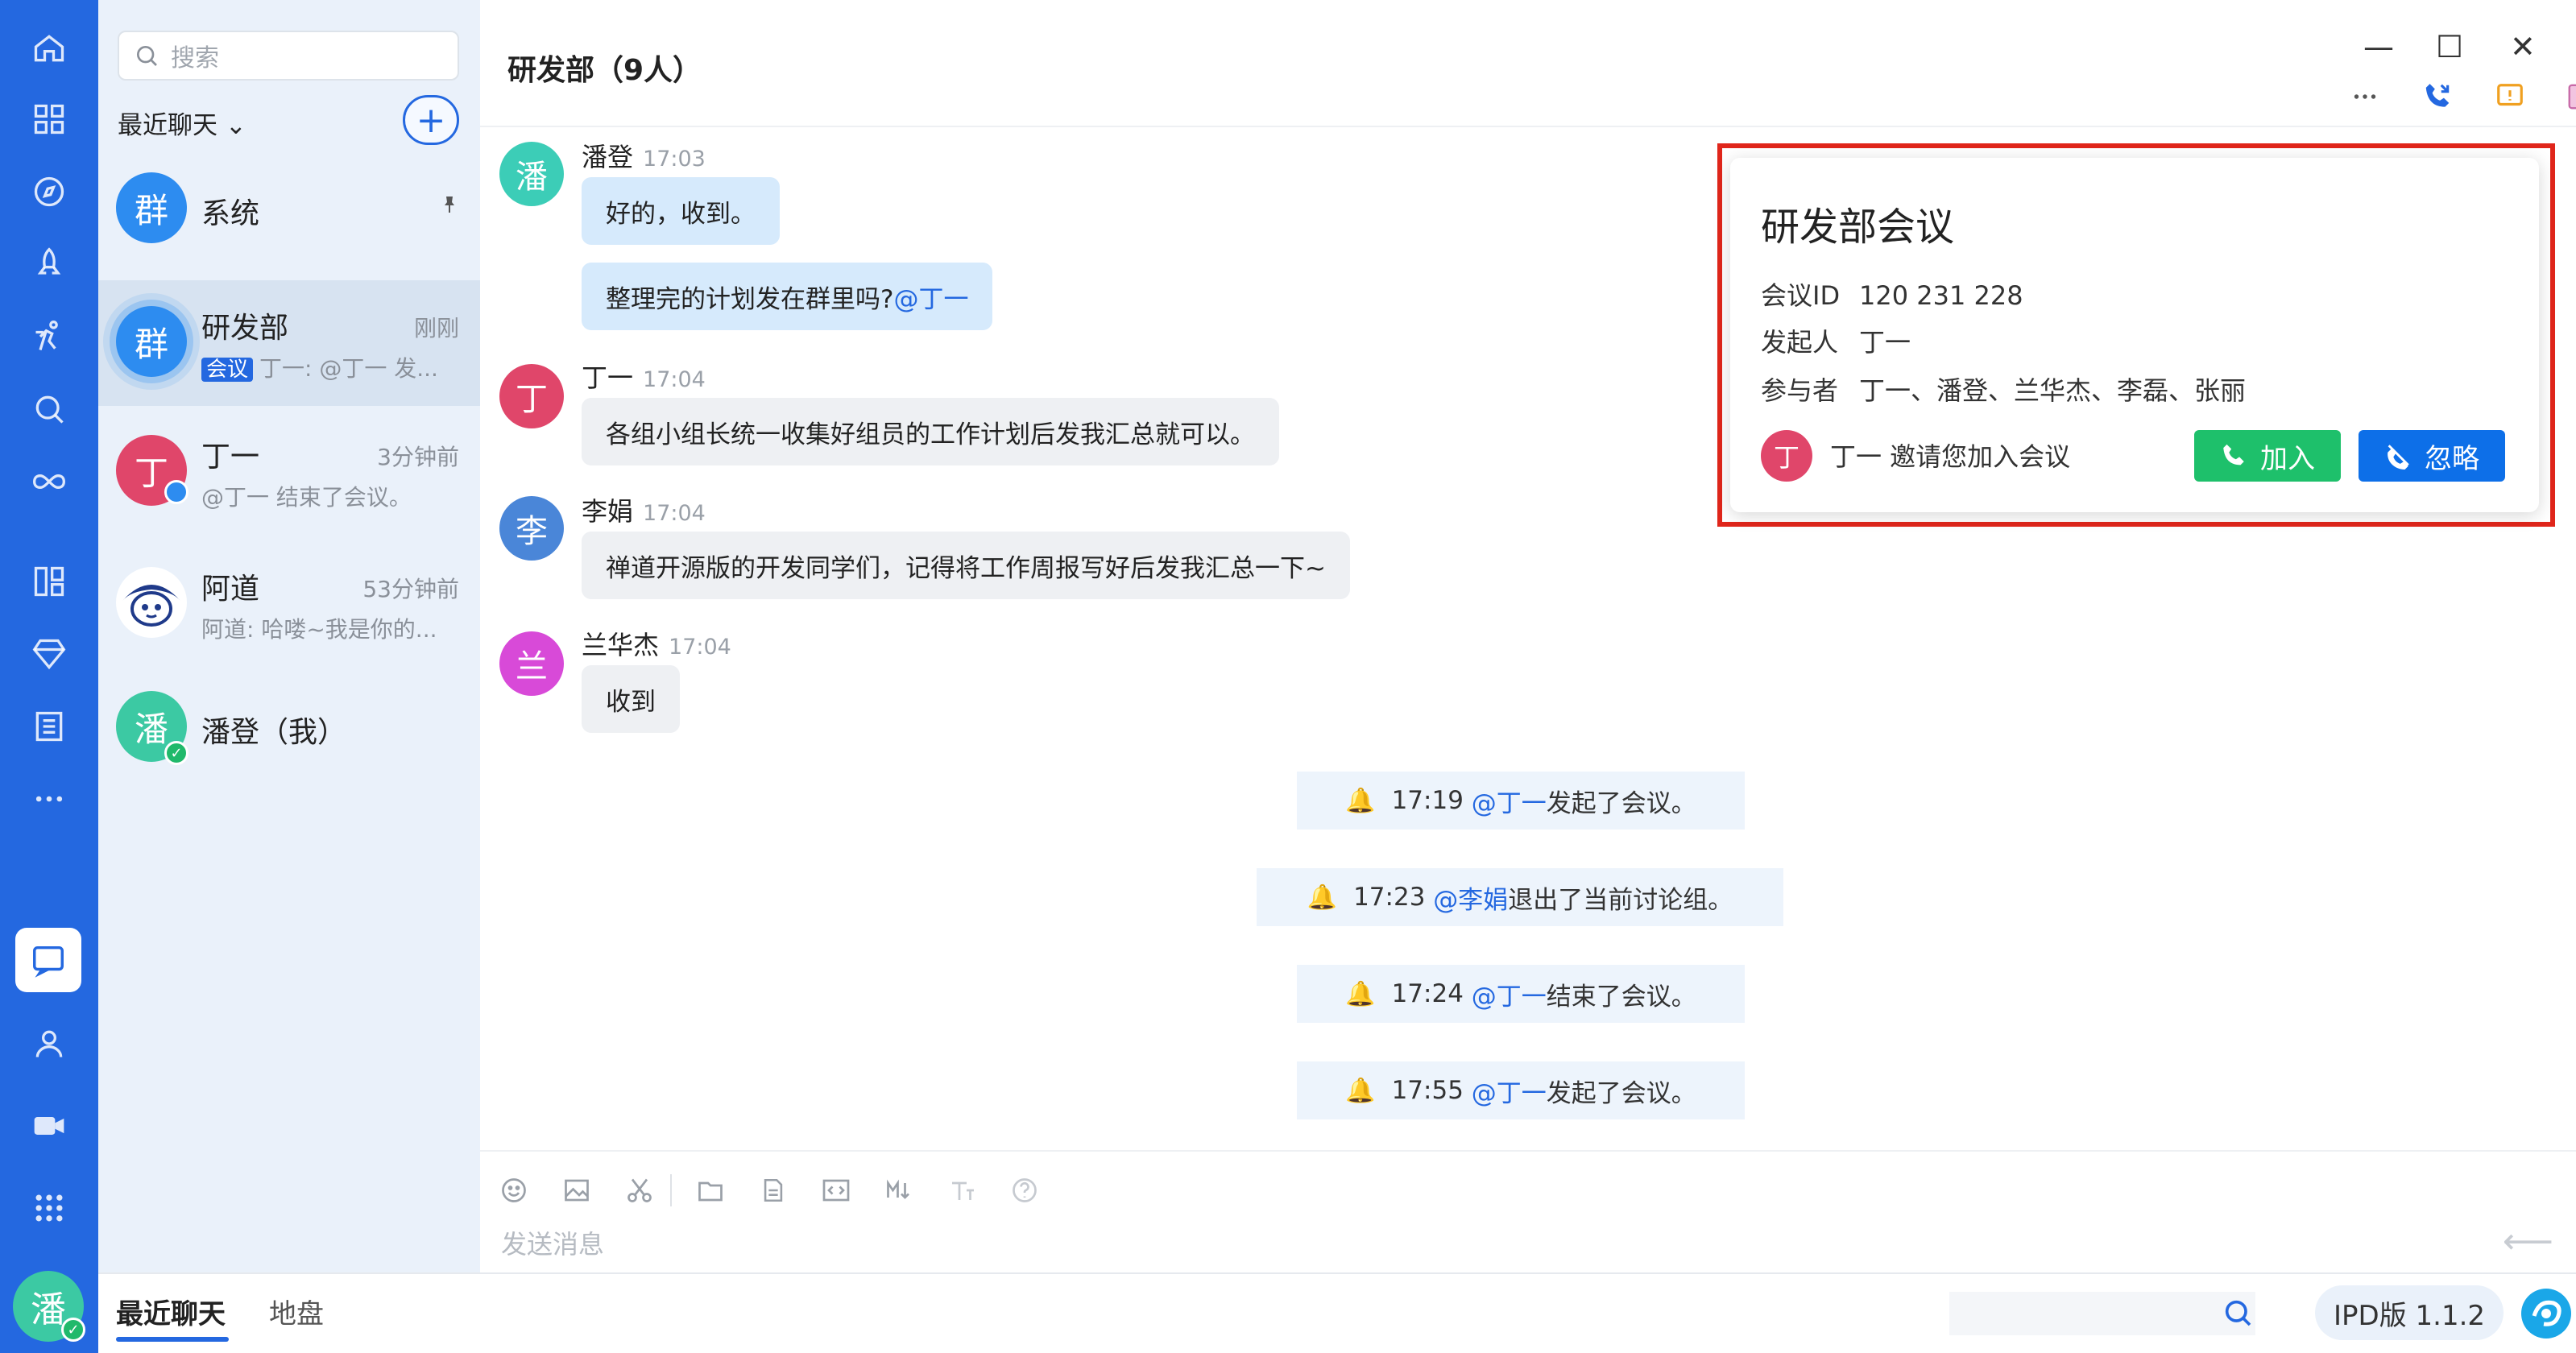  What do you see at coordinates (245, 328) in the screenshot?
I see `conversation-name: 研发部` at bounding box center [245, 328].